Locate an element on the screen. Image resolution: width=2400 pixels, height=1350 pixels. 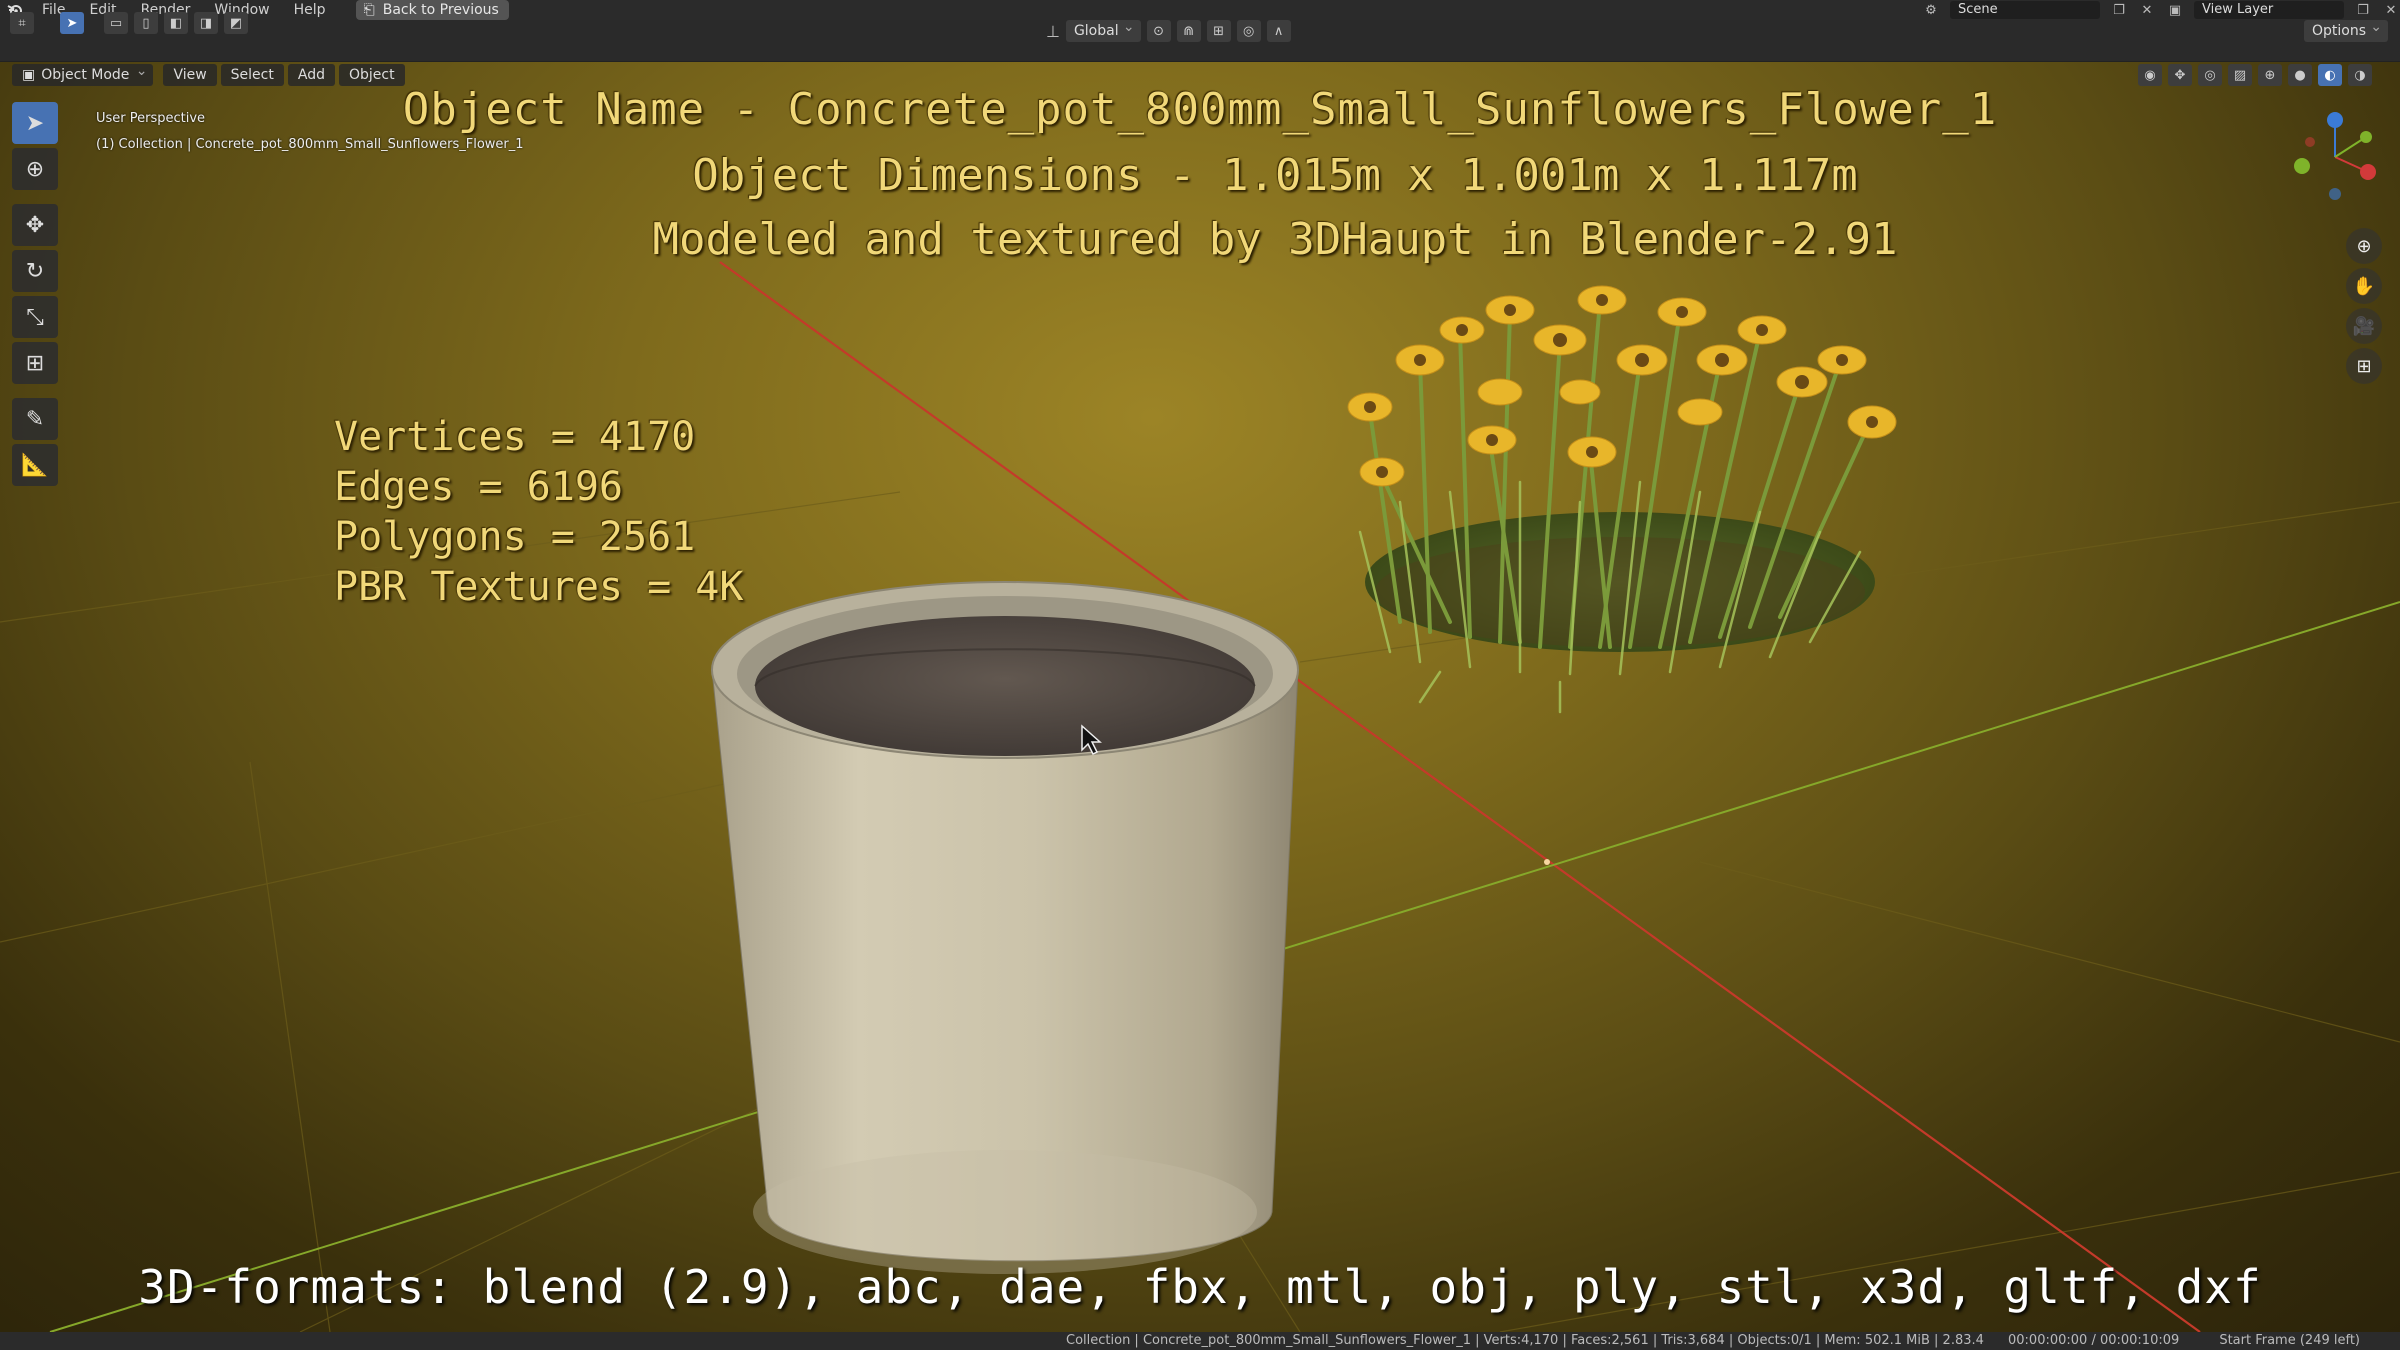
scene-selector: Scene is located at coordinates (2025, 10).